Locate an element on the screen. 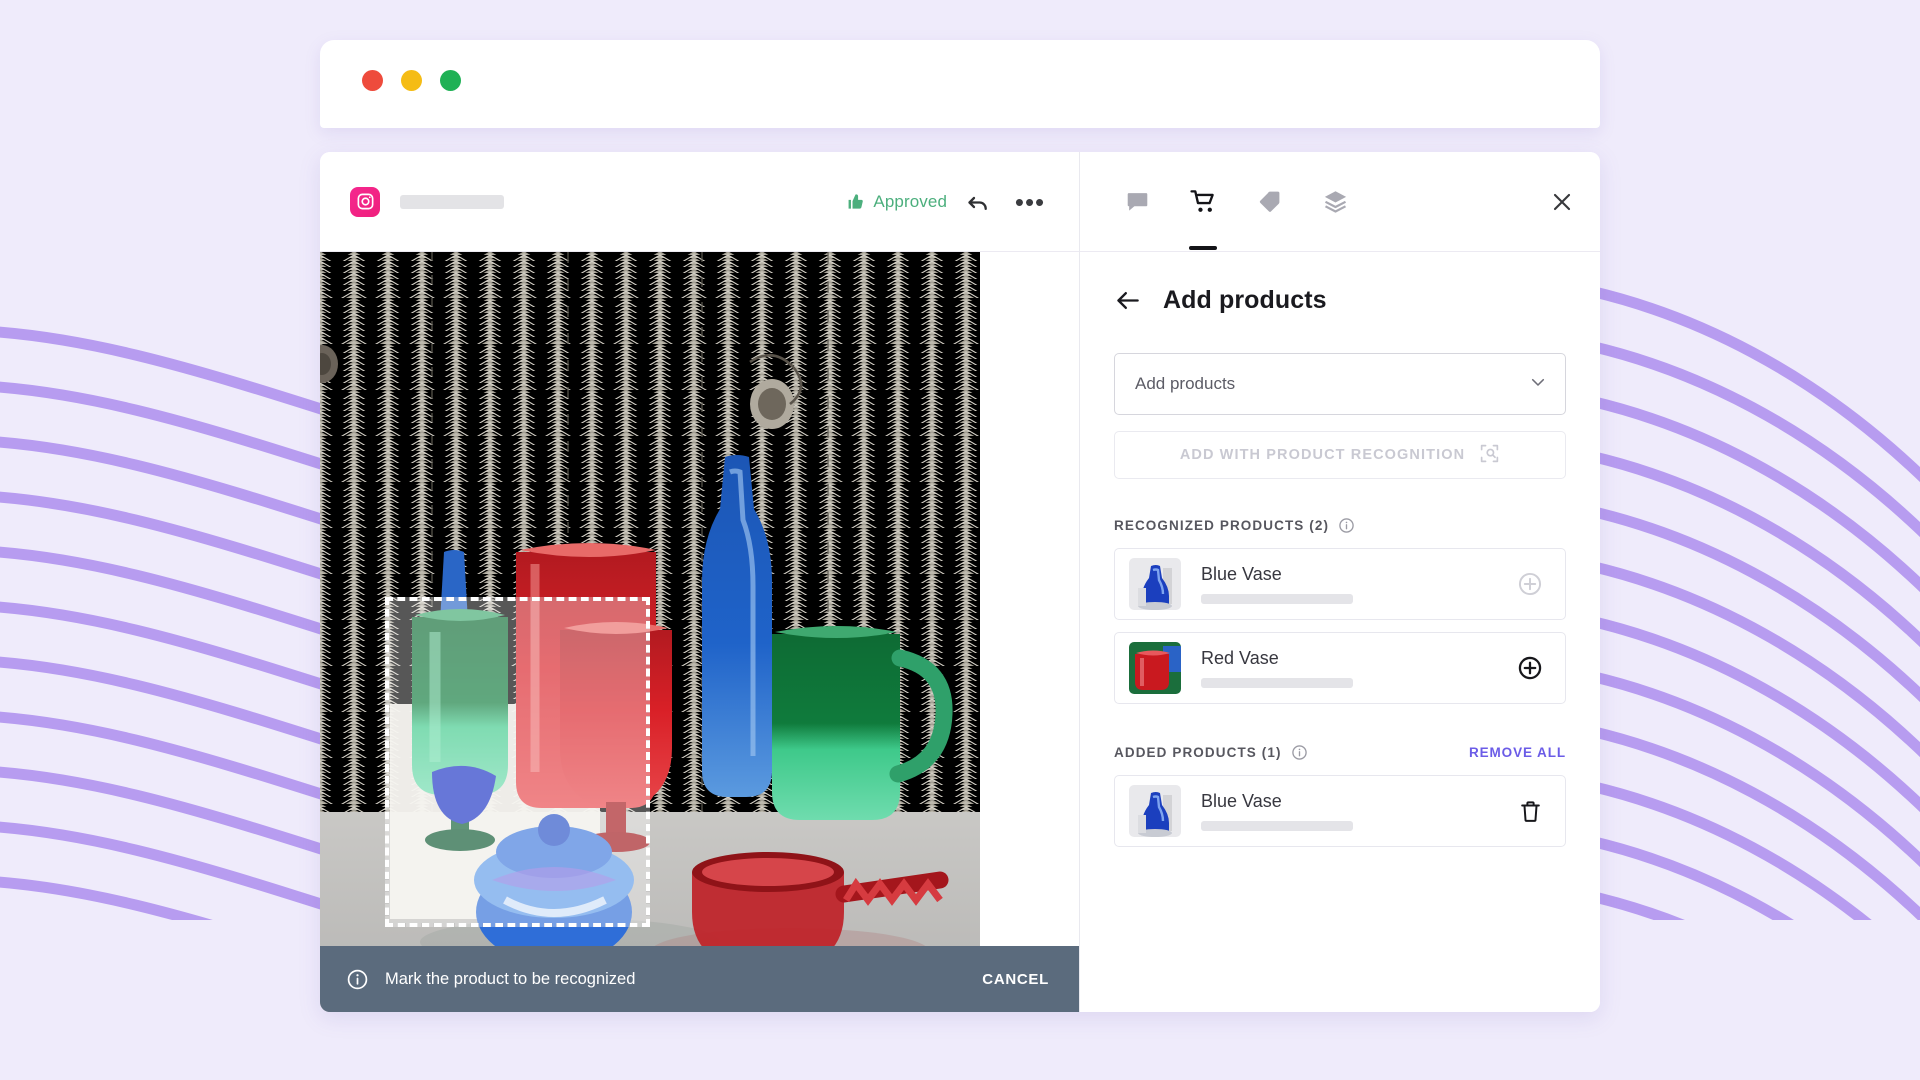 The image size is (1920, 1080). red-vase-thumbnail is located at coordinates (1155, 668).